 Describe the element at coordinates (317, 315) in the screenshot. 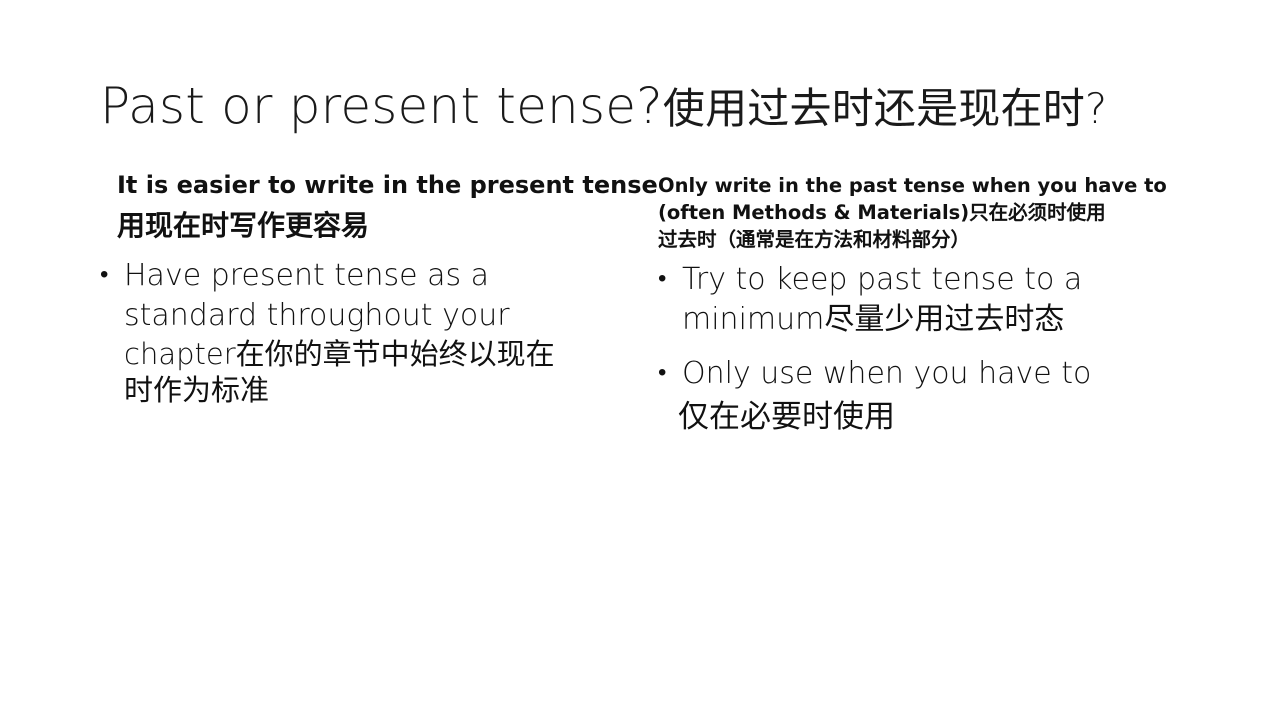

I see `left-bullet-1-line-2: standard throughout your` at that location.